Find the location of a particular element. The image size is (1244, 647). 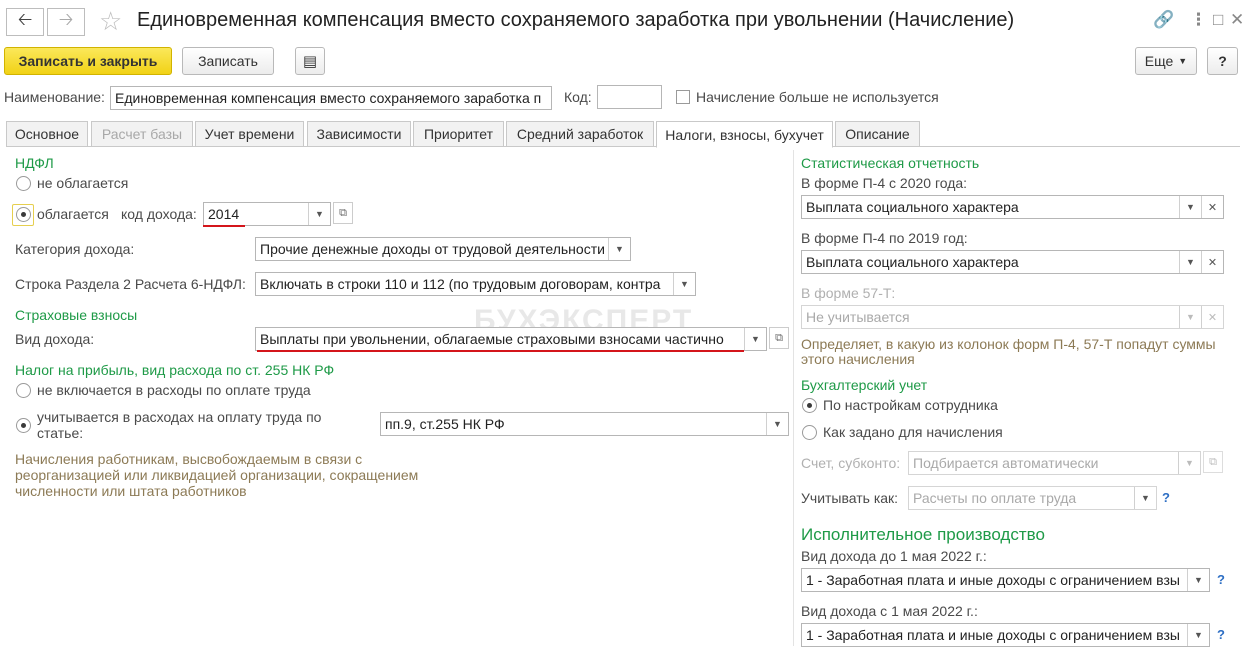

count-as-value: Расчеты по оплате труда is located at coordinates (995, 498).